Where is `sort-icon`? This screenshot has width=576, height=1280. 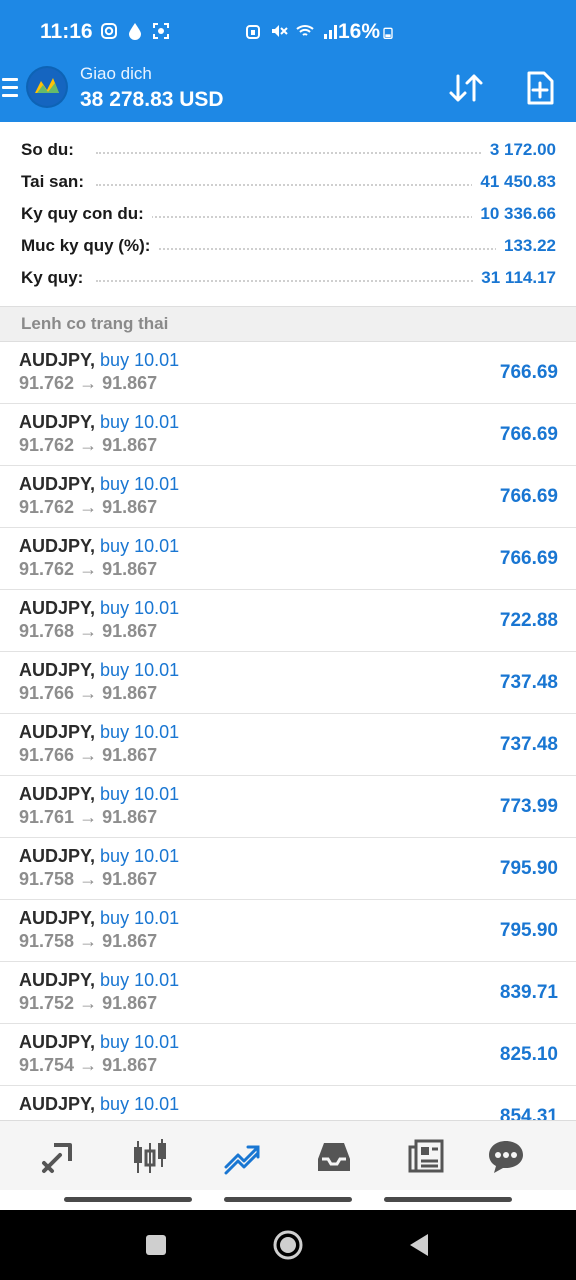
sort-icon is located at coordinates (466, 88).